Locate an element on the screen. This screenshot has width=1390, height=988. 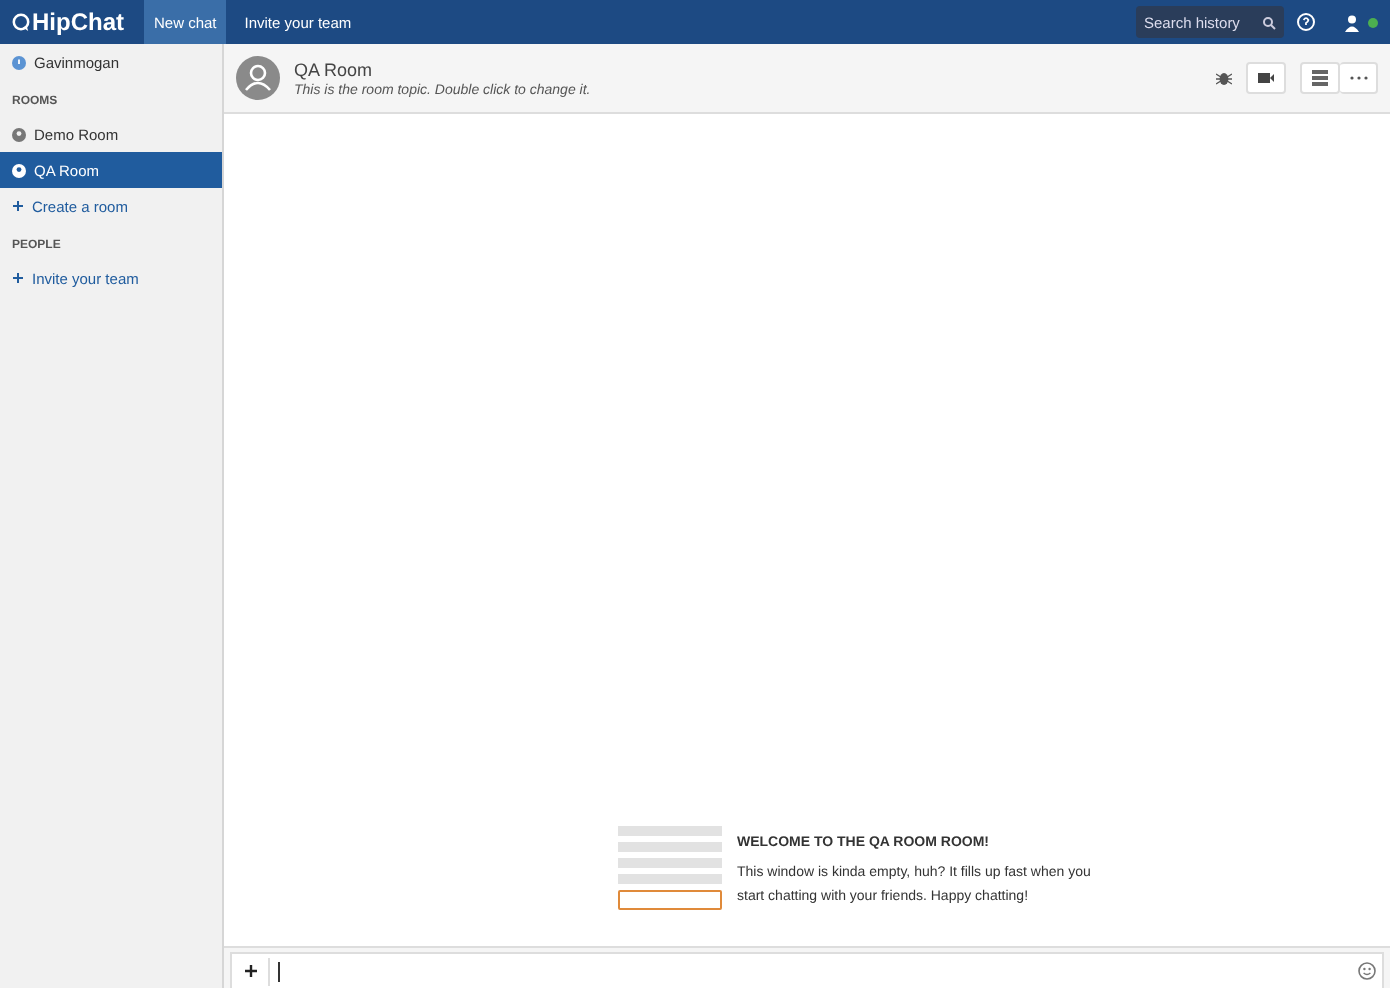
list-icon is located at coordinates (1320, 78).